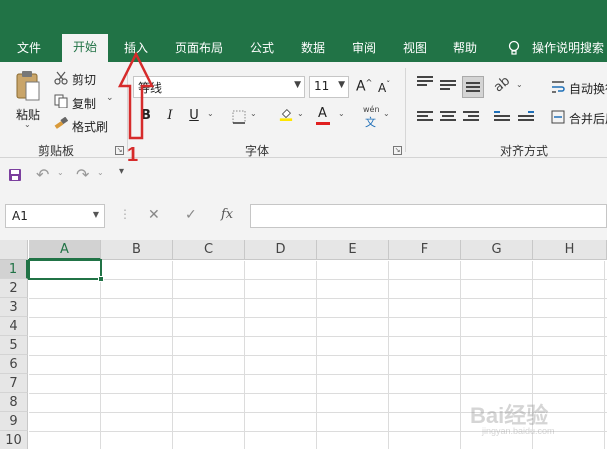  Describe the element at coordinates (27, 124) in the screenshot. I see `paste-dropdown-icon: ⌄` at that location.